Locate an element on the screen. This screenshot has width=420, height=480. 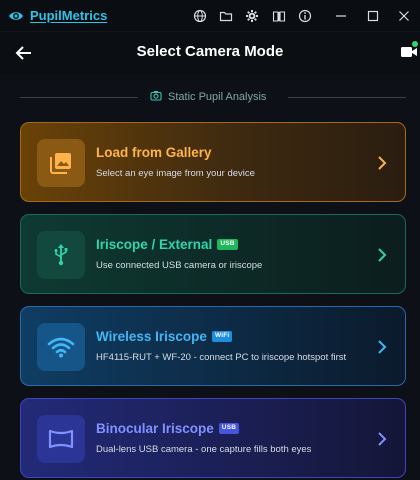
wifi-icon is located at coordinates (61, 347).